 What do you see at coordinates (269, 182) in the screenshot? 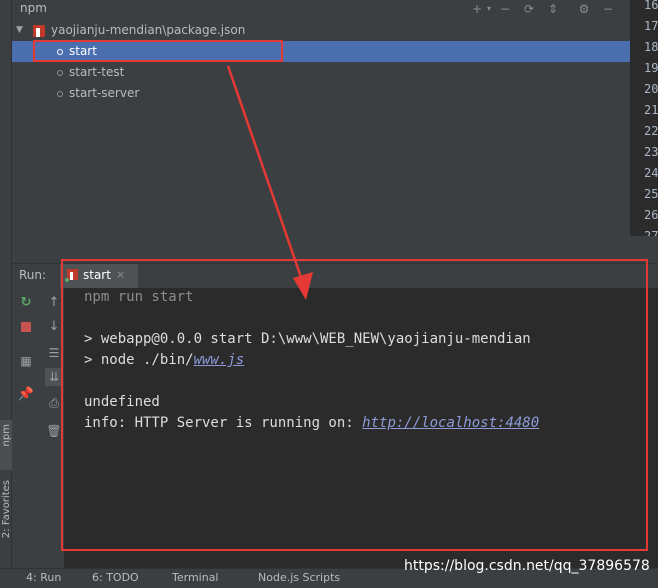
I see `annotation-arrow` at bounding box center [269, 182].